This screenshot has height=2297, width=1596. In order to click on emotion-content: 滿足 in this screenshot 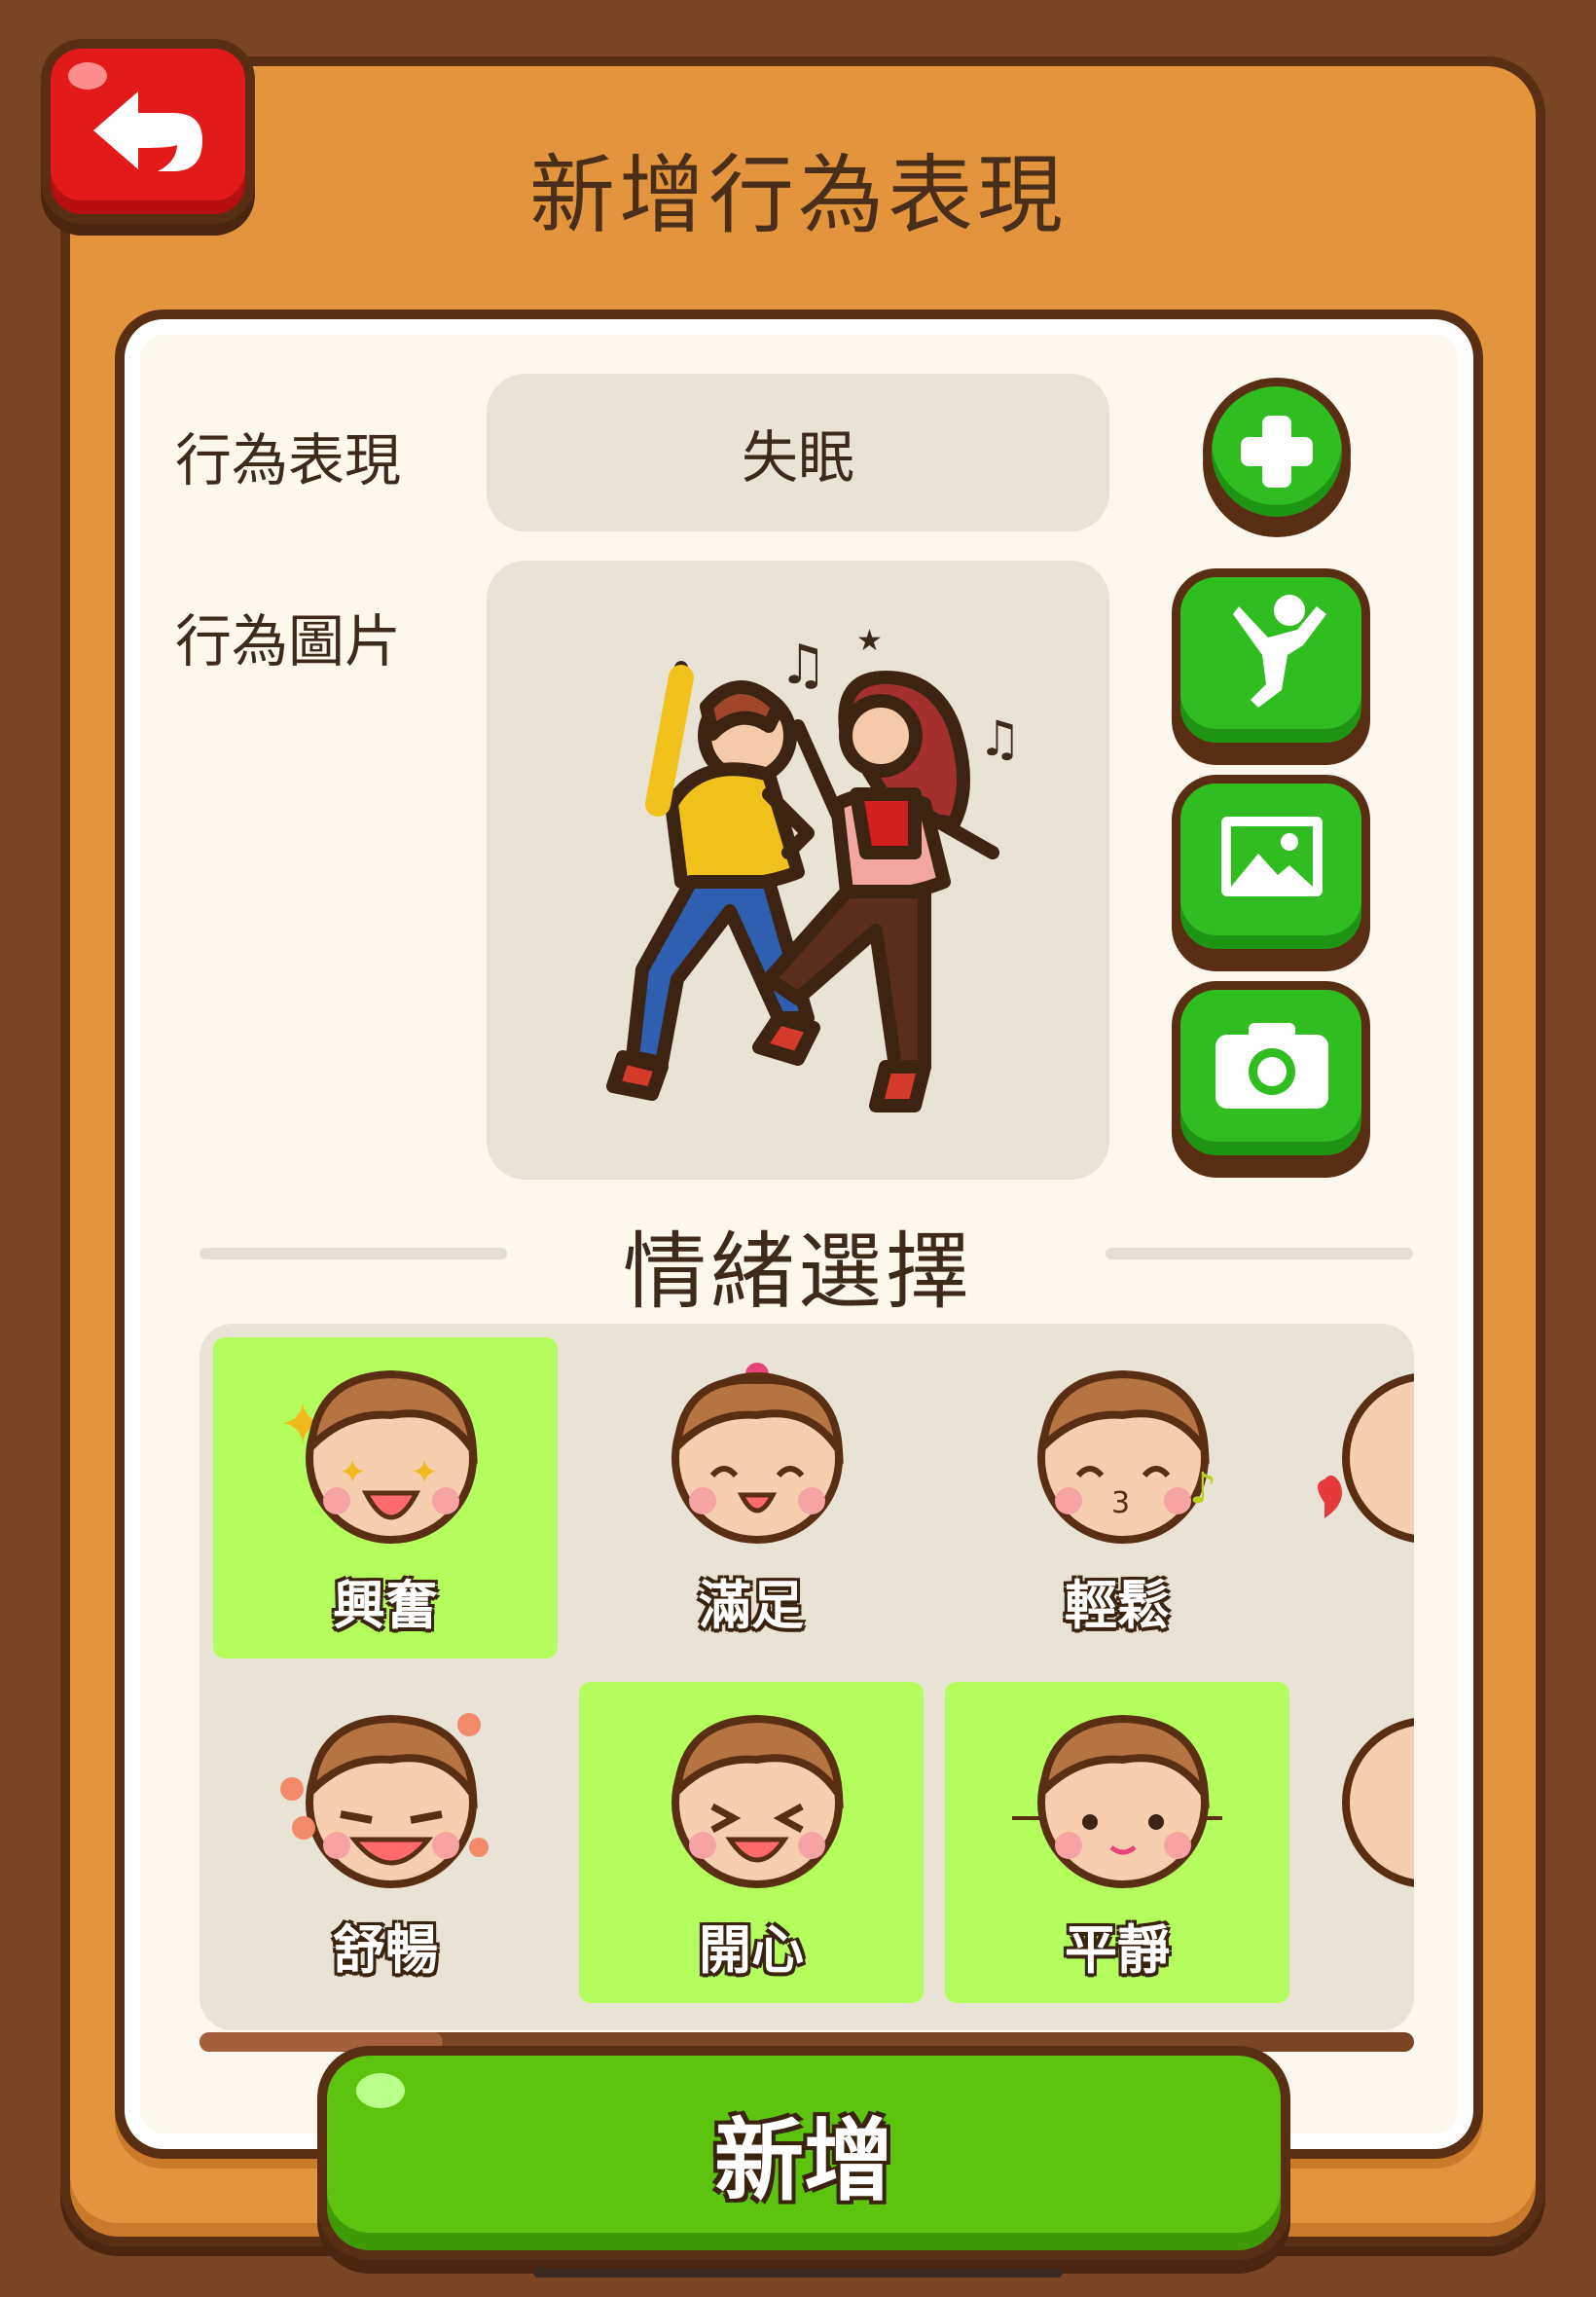, I will do `click(751, 1498)`.